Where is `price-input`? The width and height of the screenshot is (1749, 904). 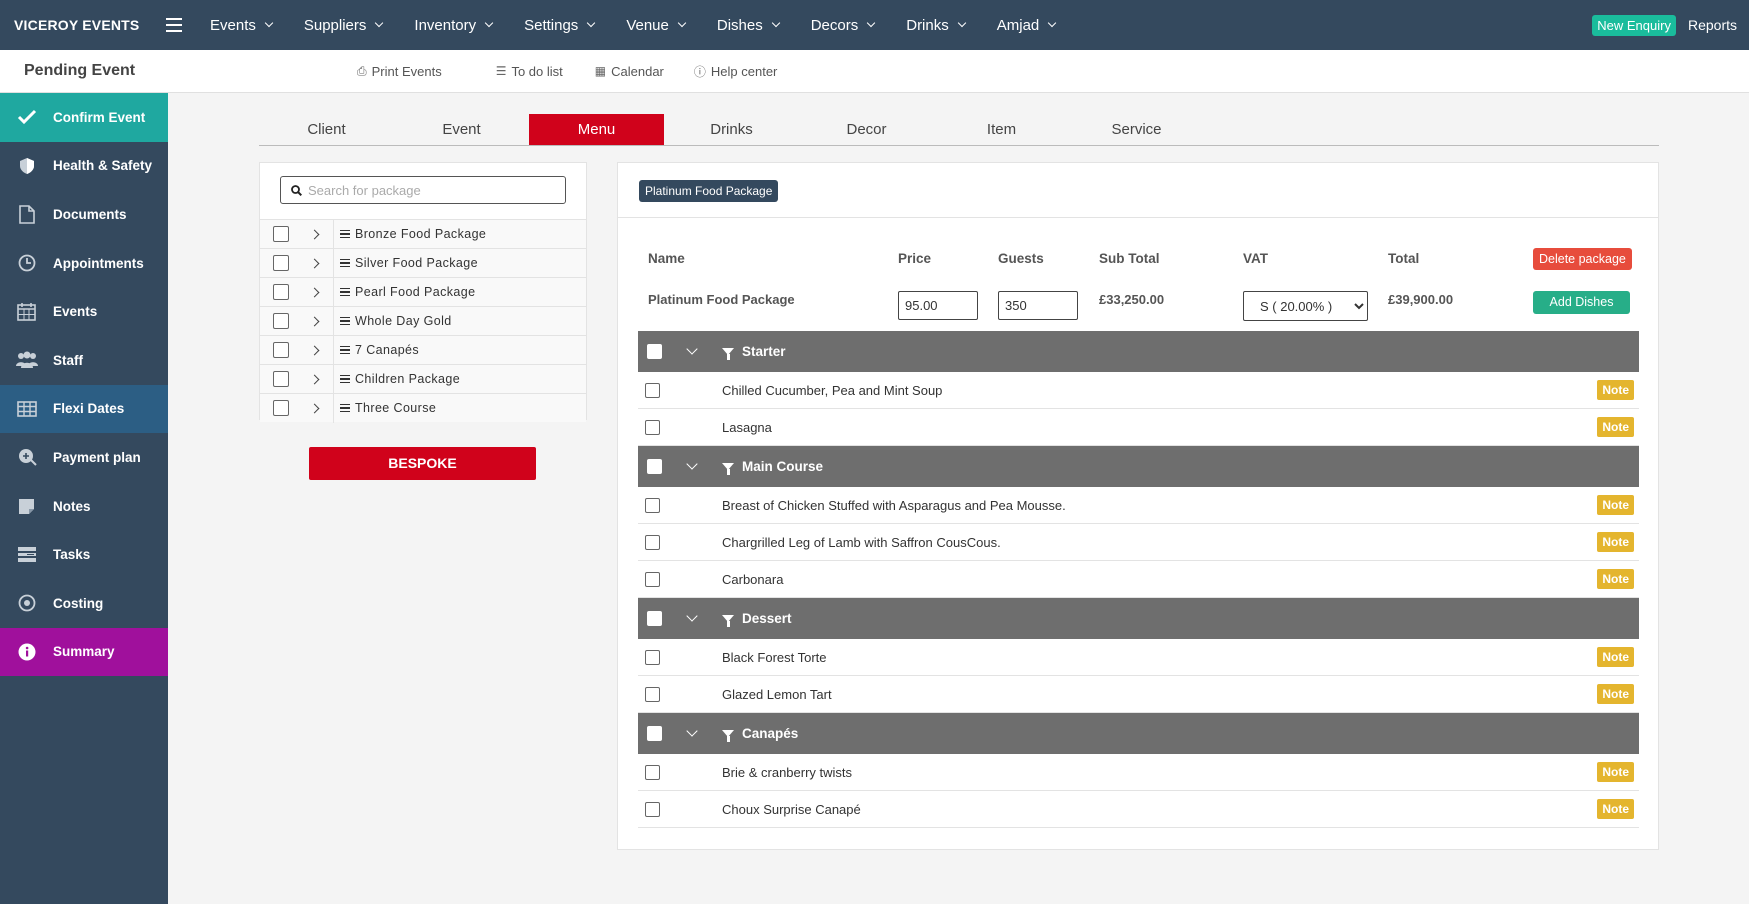
price-input is located at coordinates (938, 305).